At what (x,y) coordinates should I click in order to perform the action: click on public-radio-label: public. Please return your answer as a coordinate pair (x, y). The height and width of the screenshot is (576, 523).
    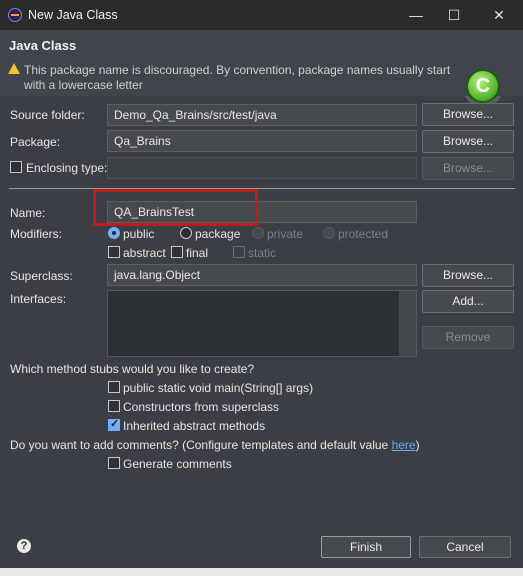
    Looking at the image, I should click on (139, 234).